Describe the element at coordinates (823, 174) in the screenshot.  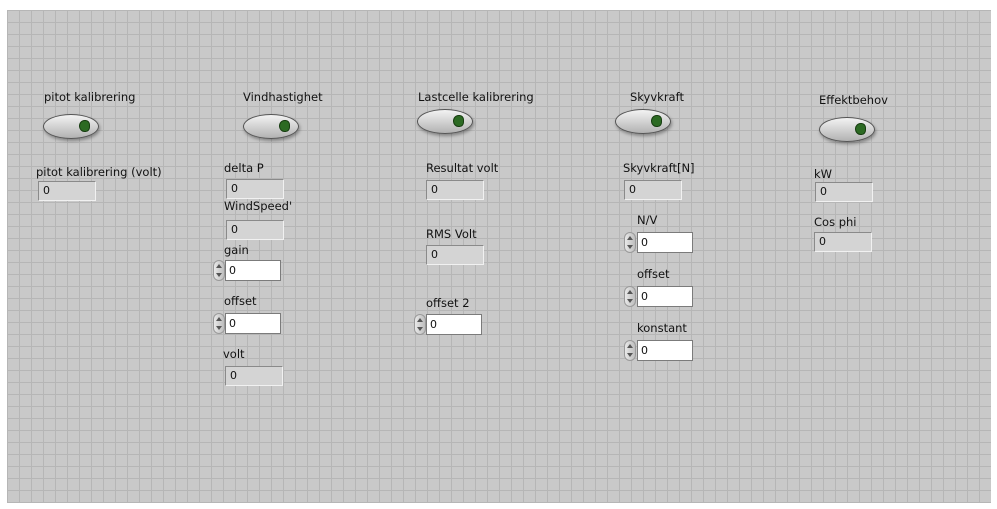
I see `kw-label: kW` at that location.